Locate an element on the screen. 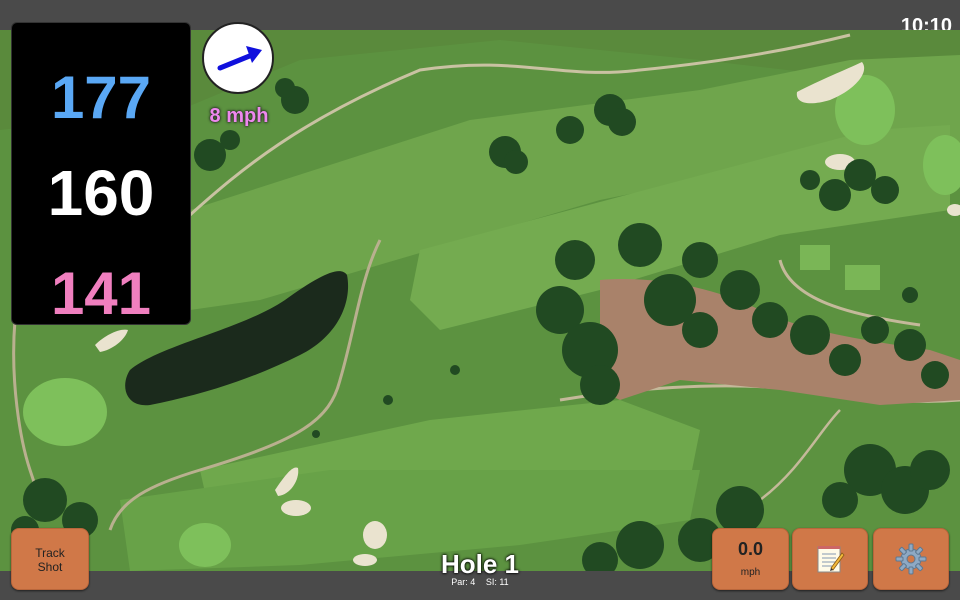  middle-distance: 160 is located at coordinates (101, 193).